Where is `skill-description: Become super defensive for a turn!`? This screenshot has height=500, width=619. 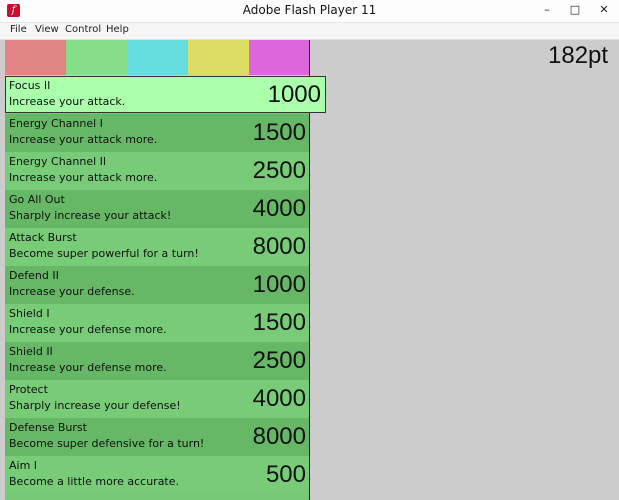
skill-description: Become super defensive for a turn! is located at coordinates (107, 443).